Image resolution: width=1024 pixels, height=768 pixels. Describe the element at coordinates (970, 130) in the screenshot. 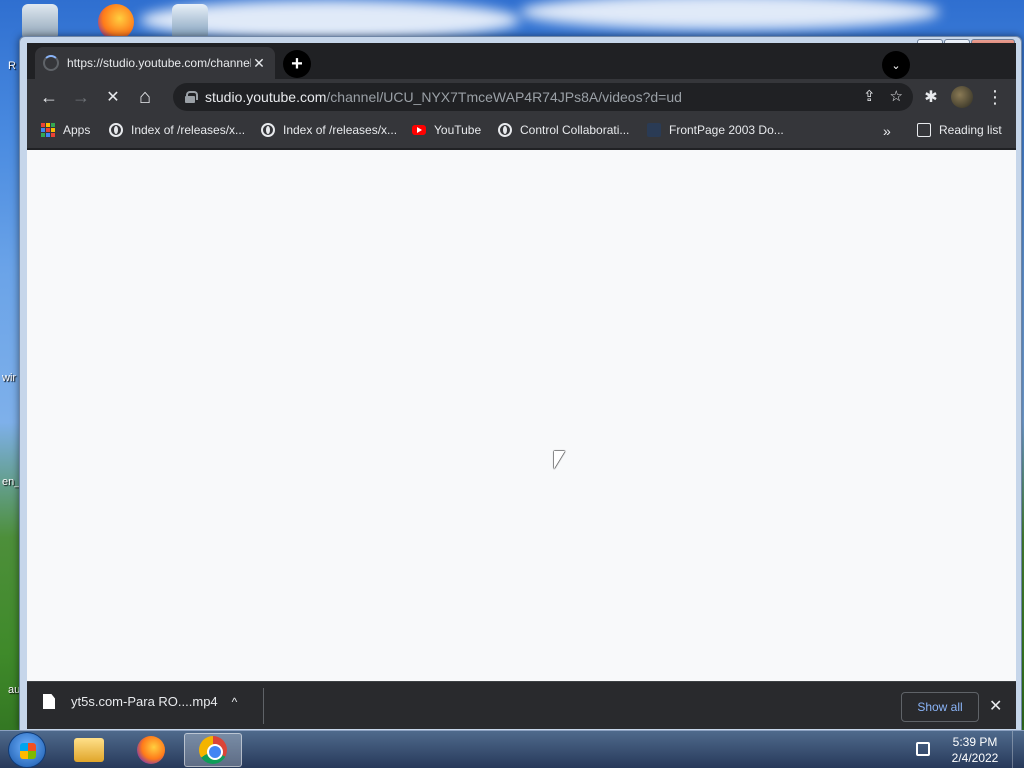

I see `reading-list-label: Reading list` at that location.